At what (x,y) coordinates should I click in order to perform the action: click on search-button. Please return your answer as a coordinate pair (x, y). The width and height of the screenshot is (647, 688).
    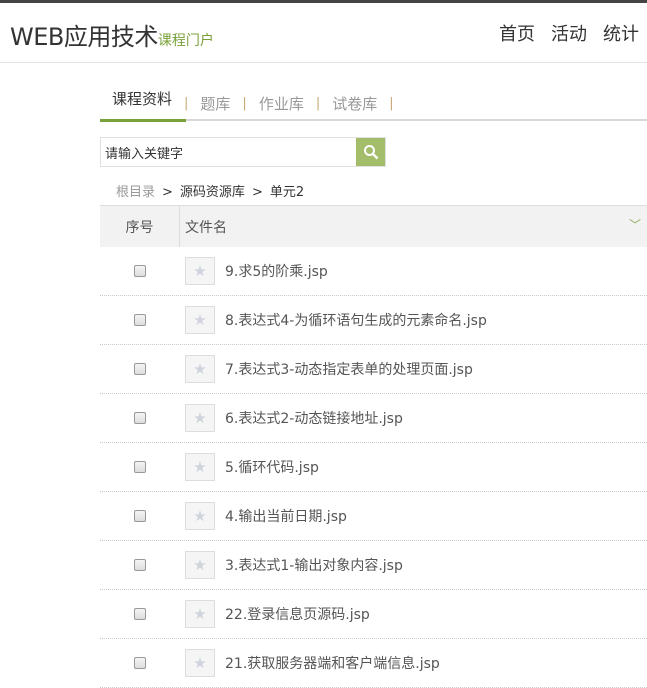
    Looking at the image, I should click on (370, 152).